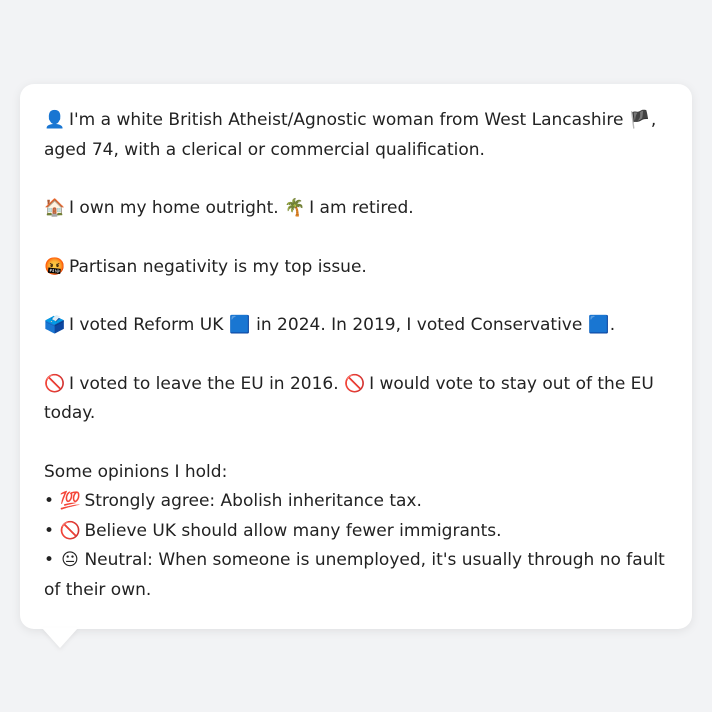 Image resolution: width=712 pixels, height=712 pixels. I want to click on palm-tree-icon: 🌴, so click(295, 208).